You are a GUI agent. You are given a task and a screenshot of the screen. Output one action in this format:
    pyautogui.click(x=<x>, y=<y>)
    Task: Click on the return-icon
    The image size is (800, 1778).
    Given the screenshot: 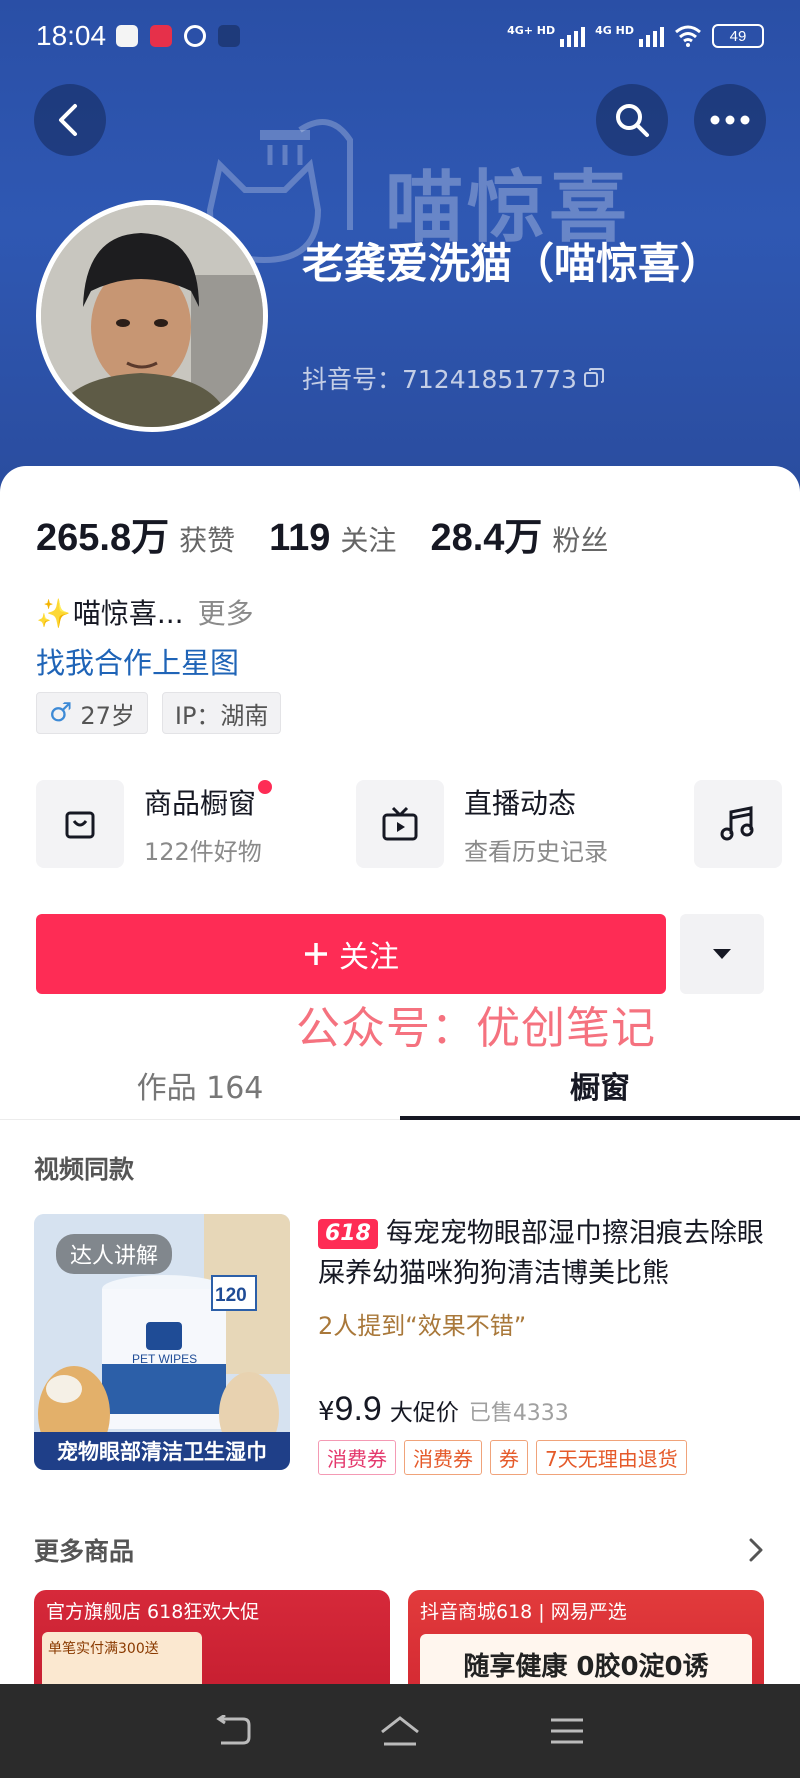 What is the action you would take?
    pyautogui.click(x=233, y=1730)
    